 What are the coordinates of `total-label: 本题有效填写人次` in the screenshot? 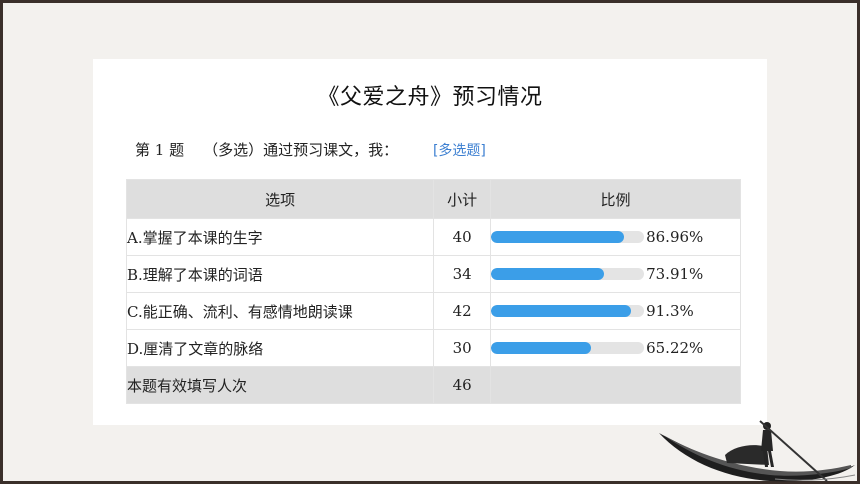 It's located at (280, 385).